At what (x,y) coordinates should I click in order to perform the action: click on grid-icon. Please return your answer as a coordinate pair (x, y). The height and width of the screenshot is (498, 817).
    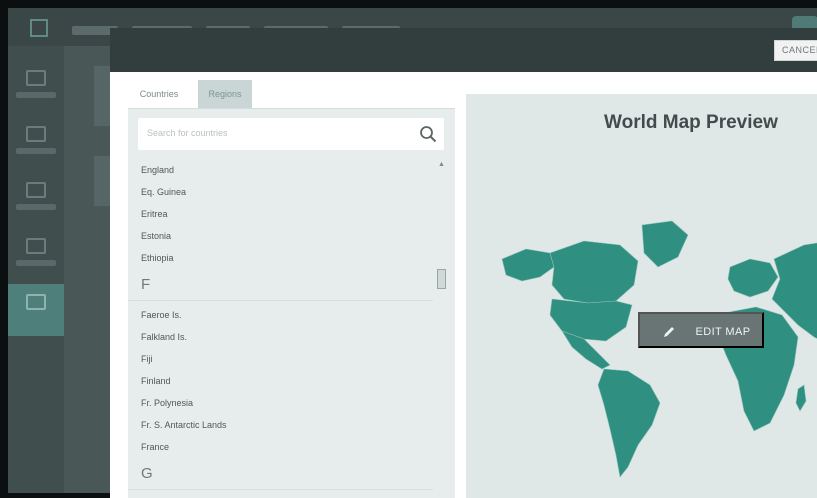
    Looking at the image, I should click on (36, 302).